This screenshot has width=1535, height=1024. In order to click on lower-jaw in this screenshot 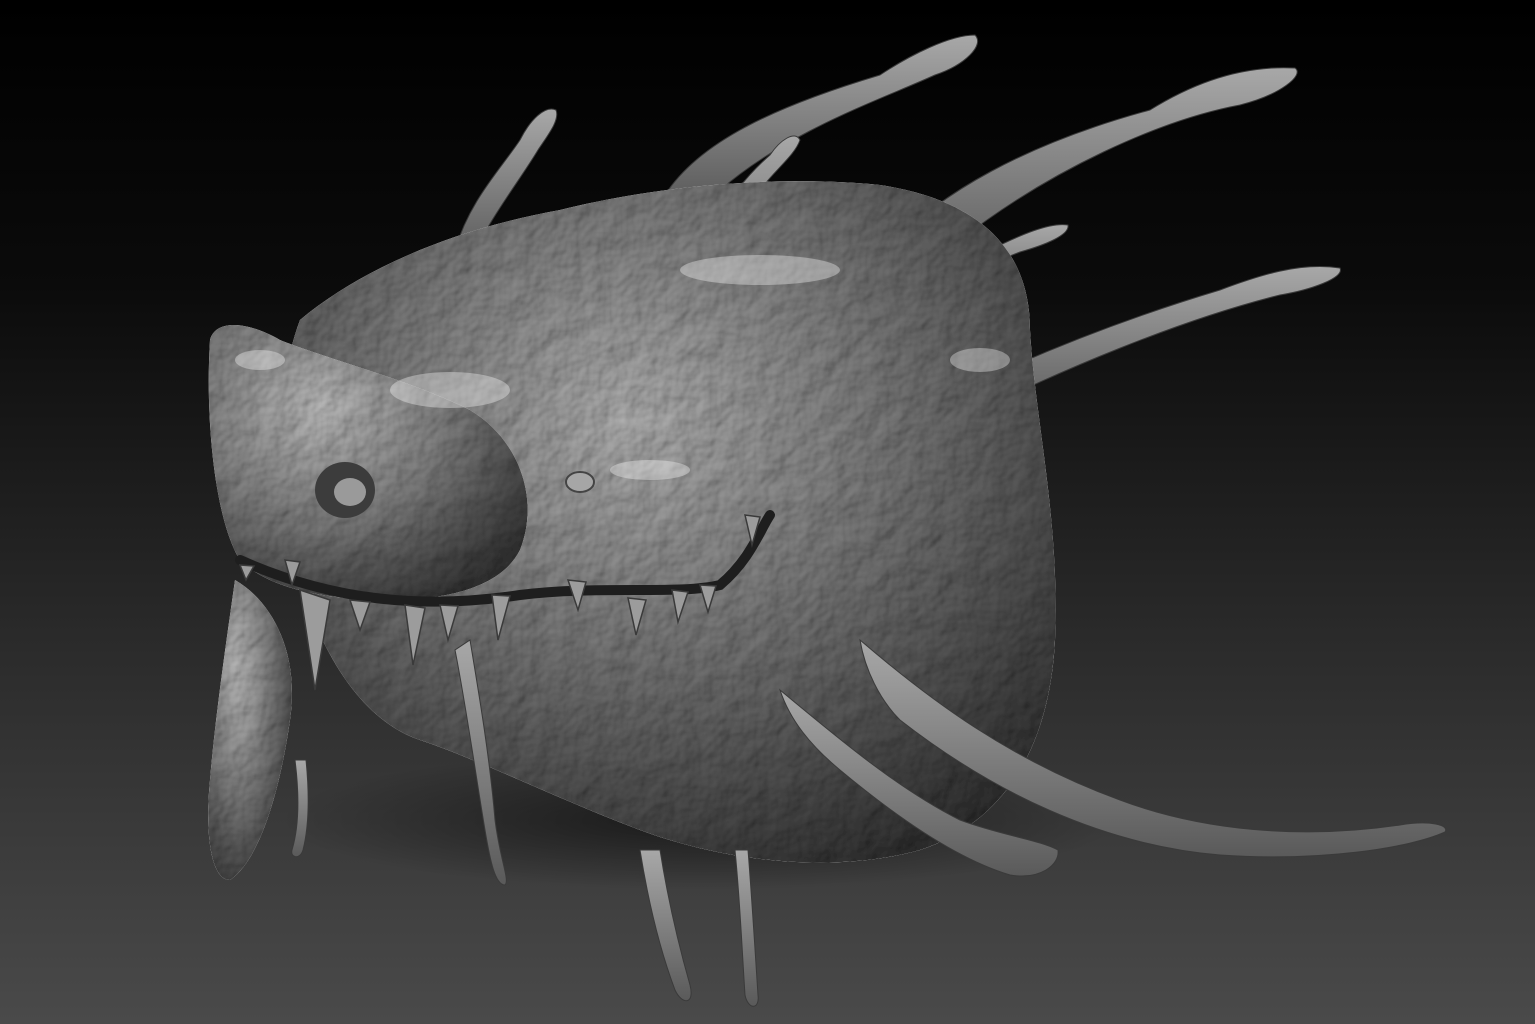, I will do `click(250, 730)`.